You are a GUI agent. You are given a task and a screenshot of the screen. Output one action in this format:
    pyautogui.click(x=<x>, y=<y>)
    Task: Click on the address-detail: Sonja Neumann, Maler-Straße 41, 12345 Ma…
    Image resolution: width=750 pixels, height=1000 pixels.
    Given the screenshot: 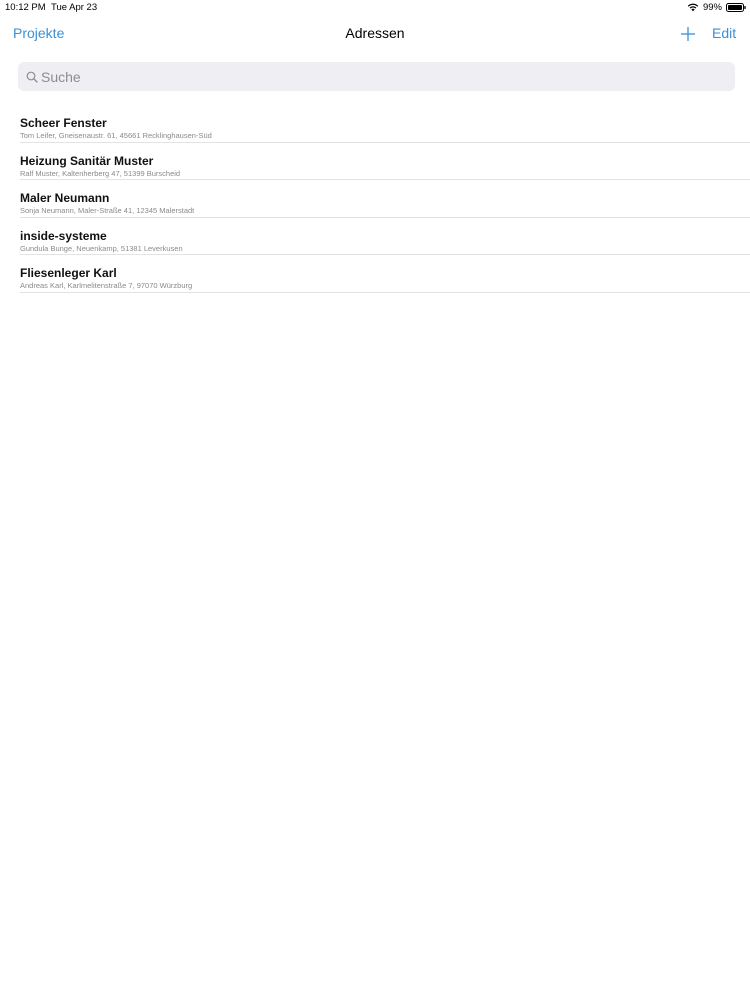 What is the action you would take?
    pyautogui.click(x=107, y=210)
    